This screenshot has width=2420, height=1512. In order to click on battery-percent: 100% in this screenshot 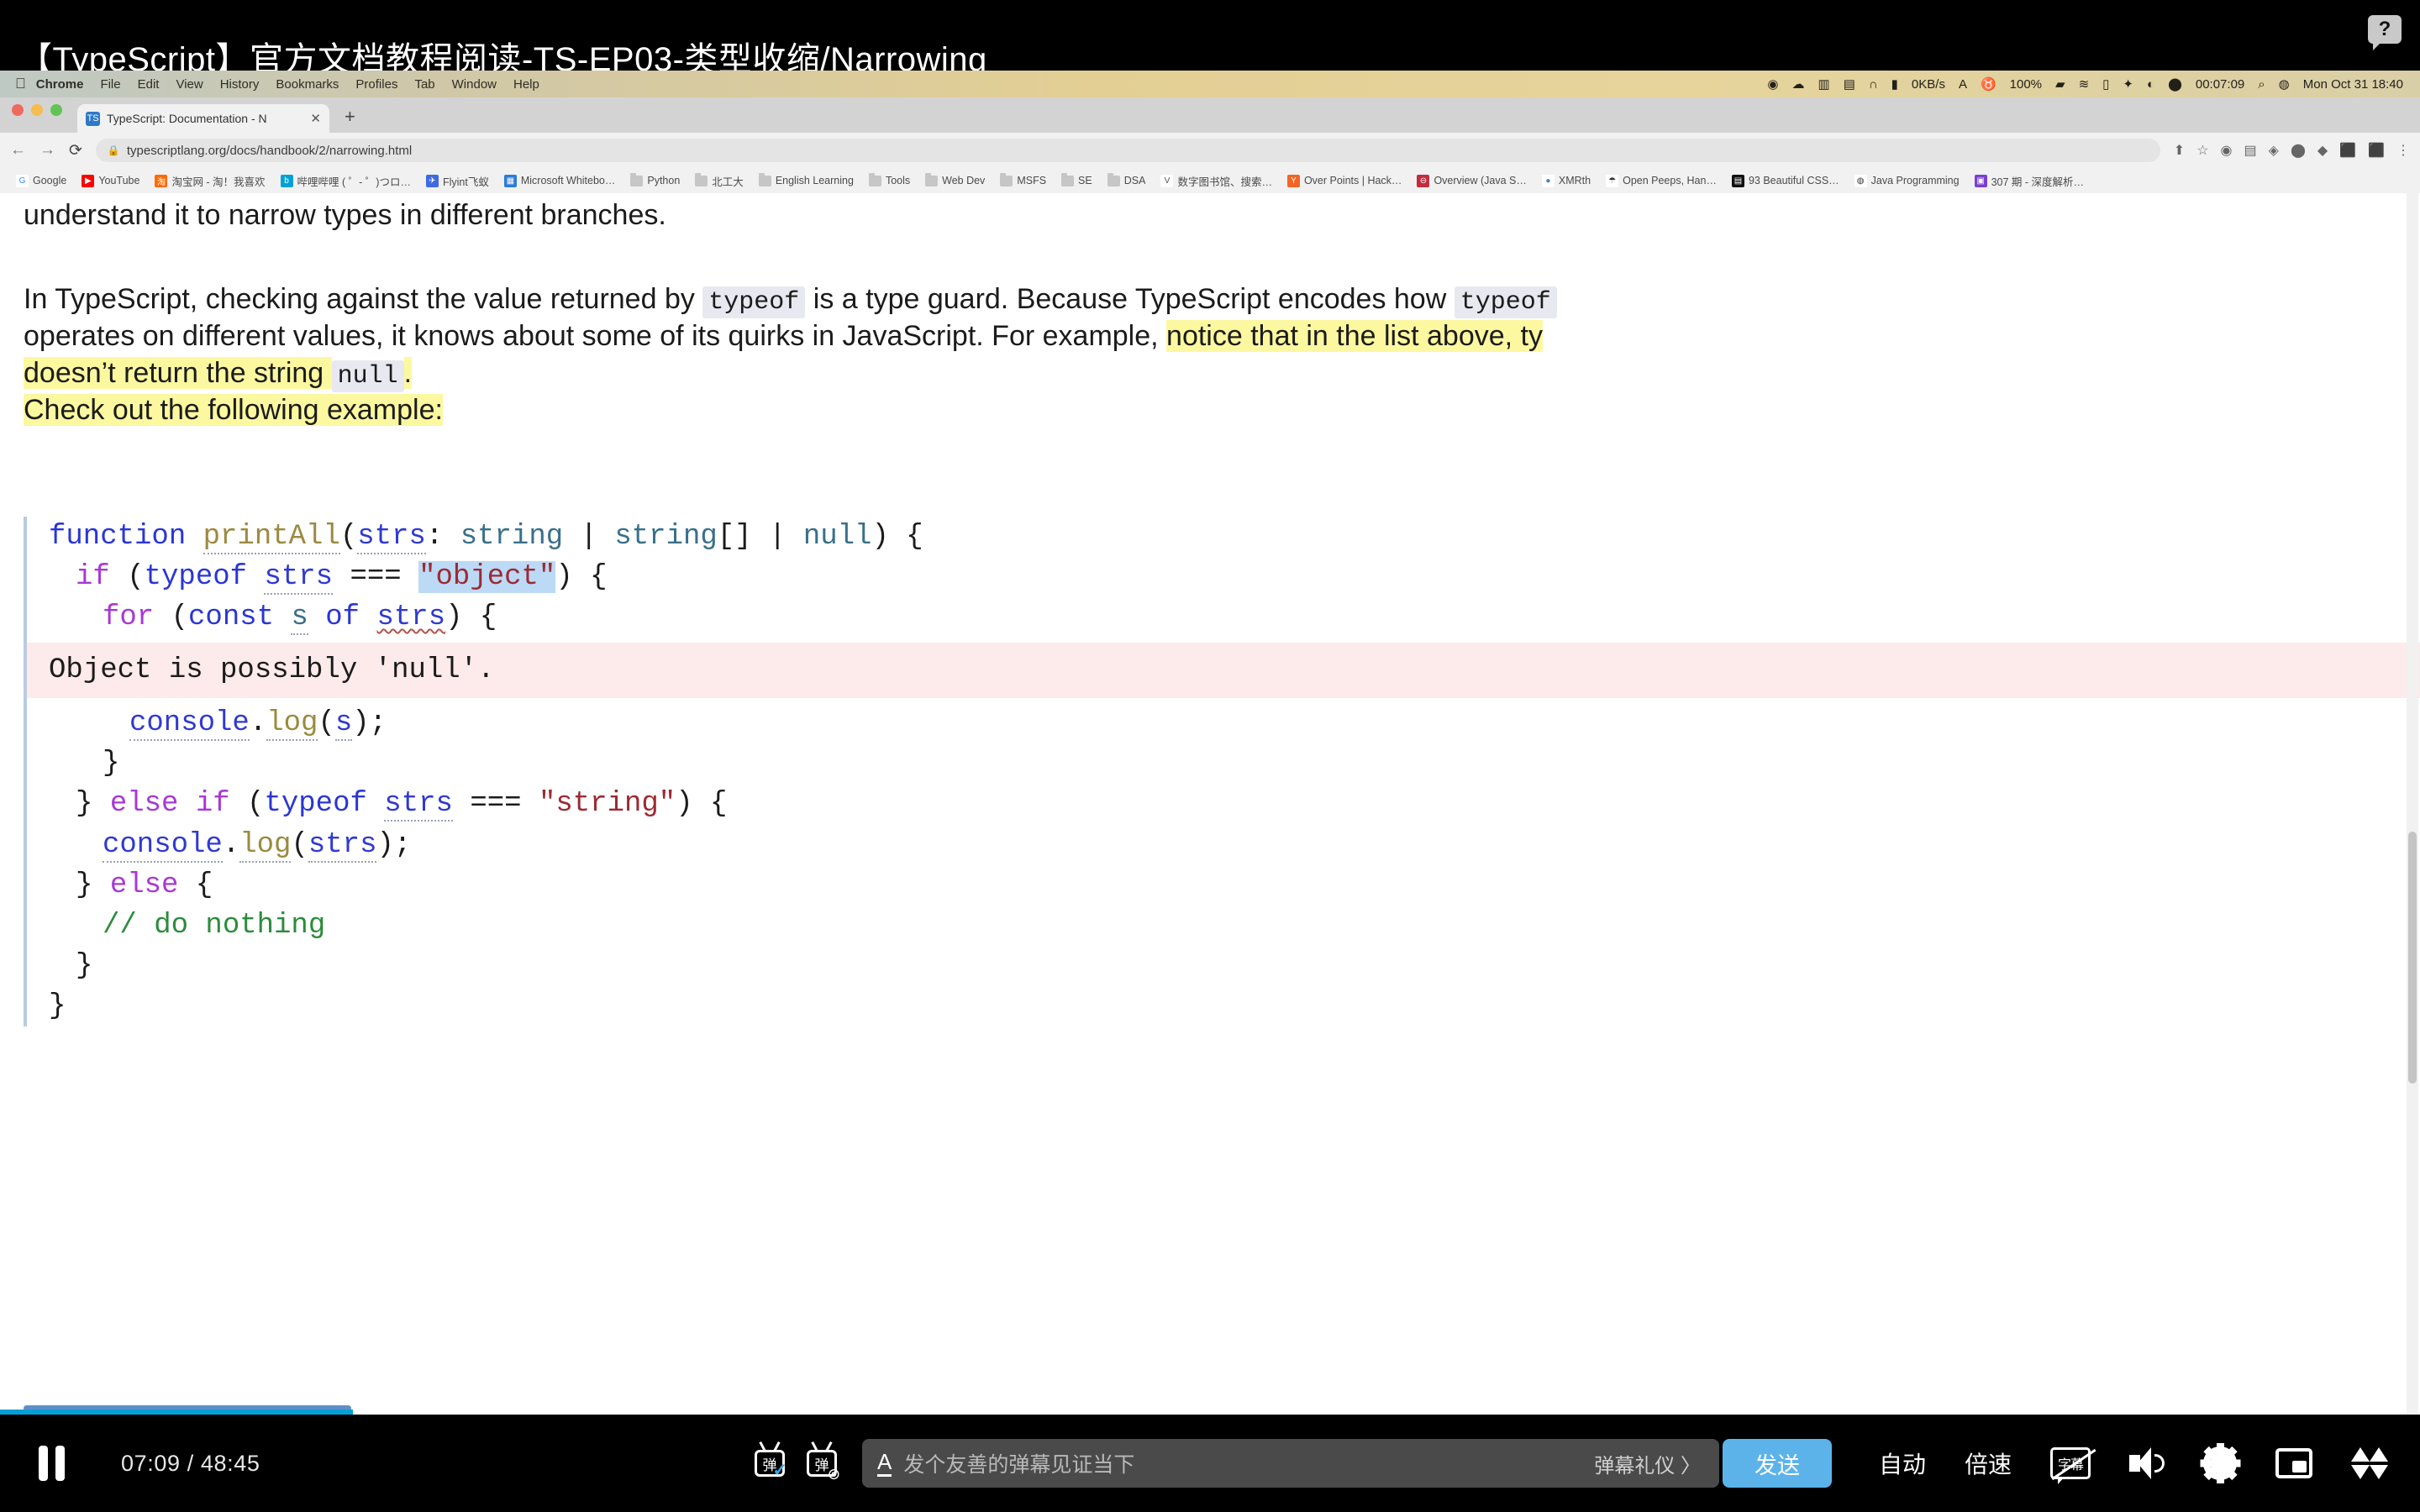, I will do `click(2026, 84)`.